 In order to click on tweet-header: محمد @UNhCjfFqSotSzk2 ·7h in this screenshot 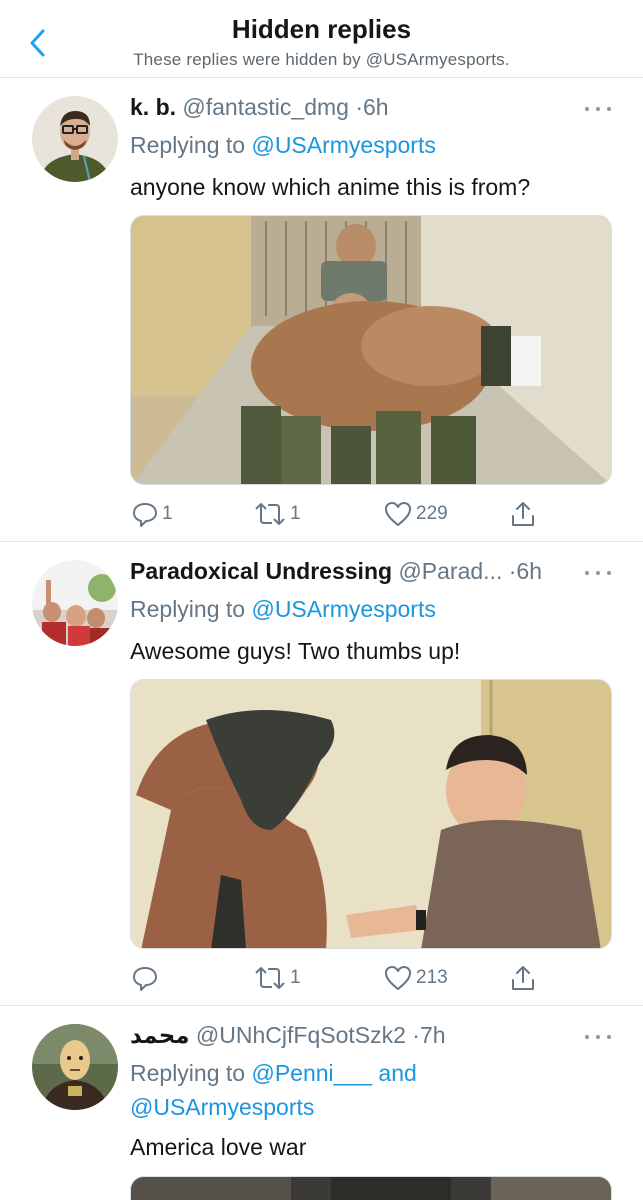, I will do `click(351, 1035)`.